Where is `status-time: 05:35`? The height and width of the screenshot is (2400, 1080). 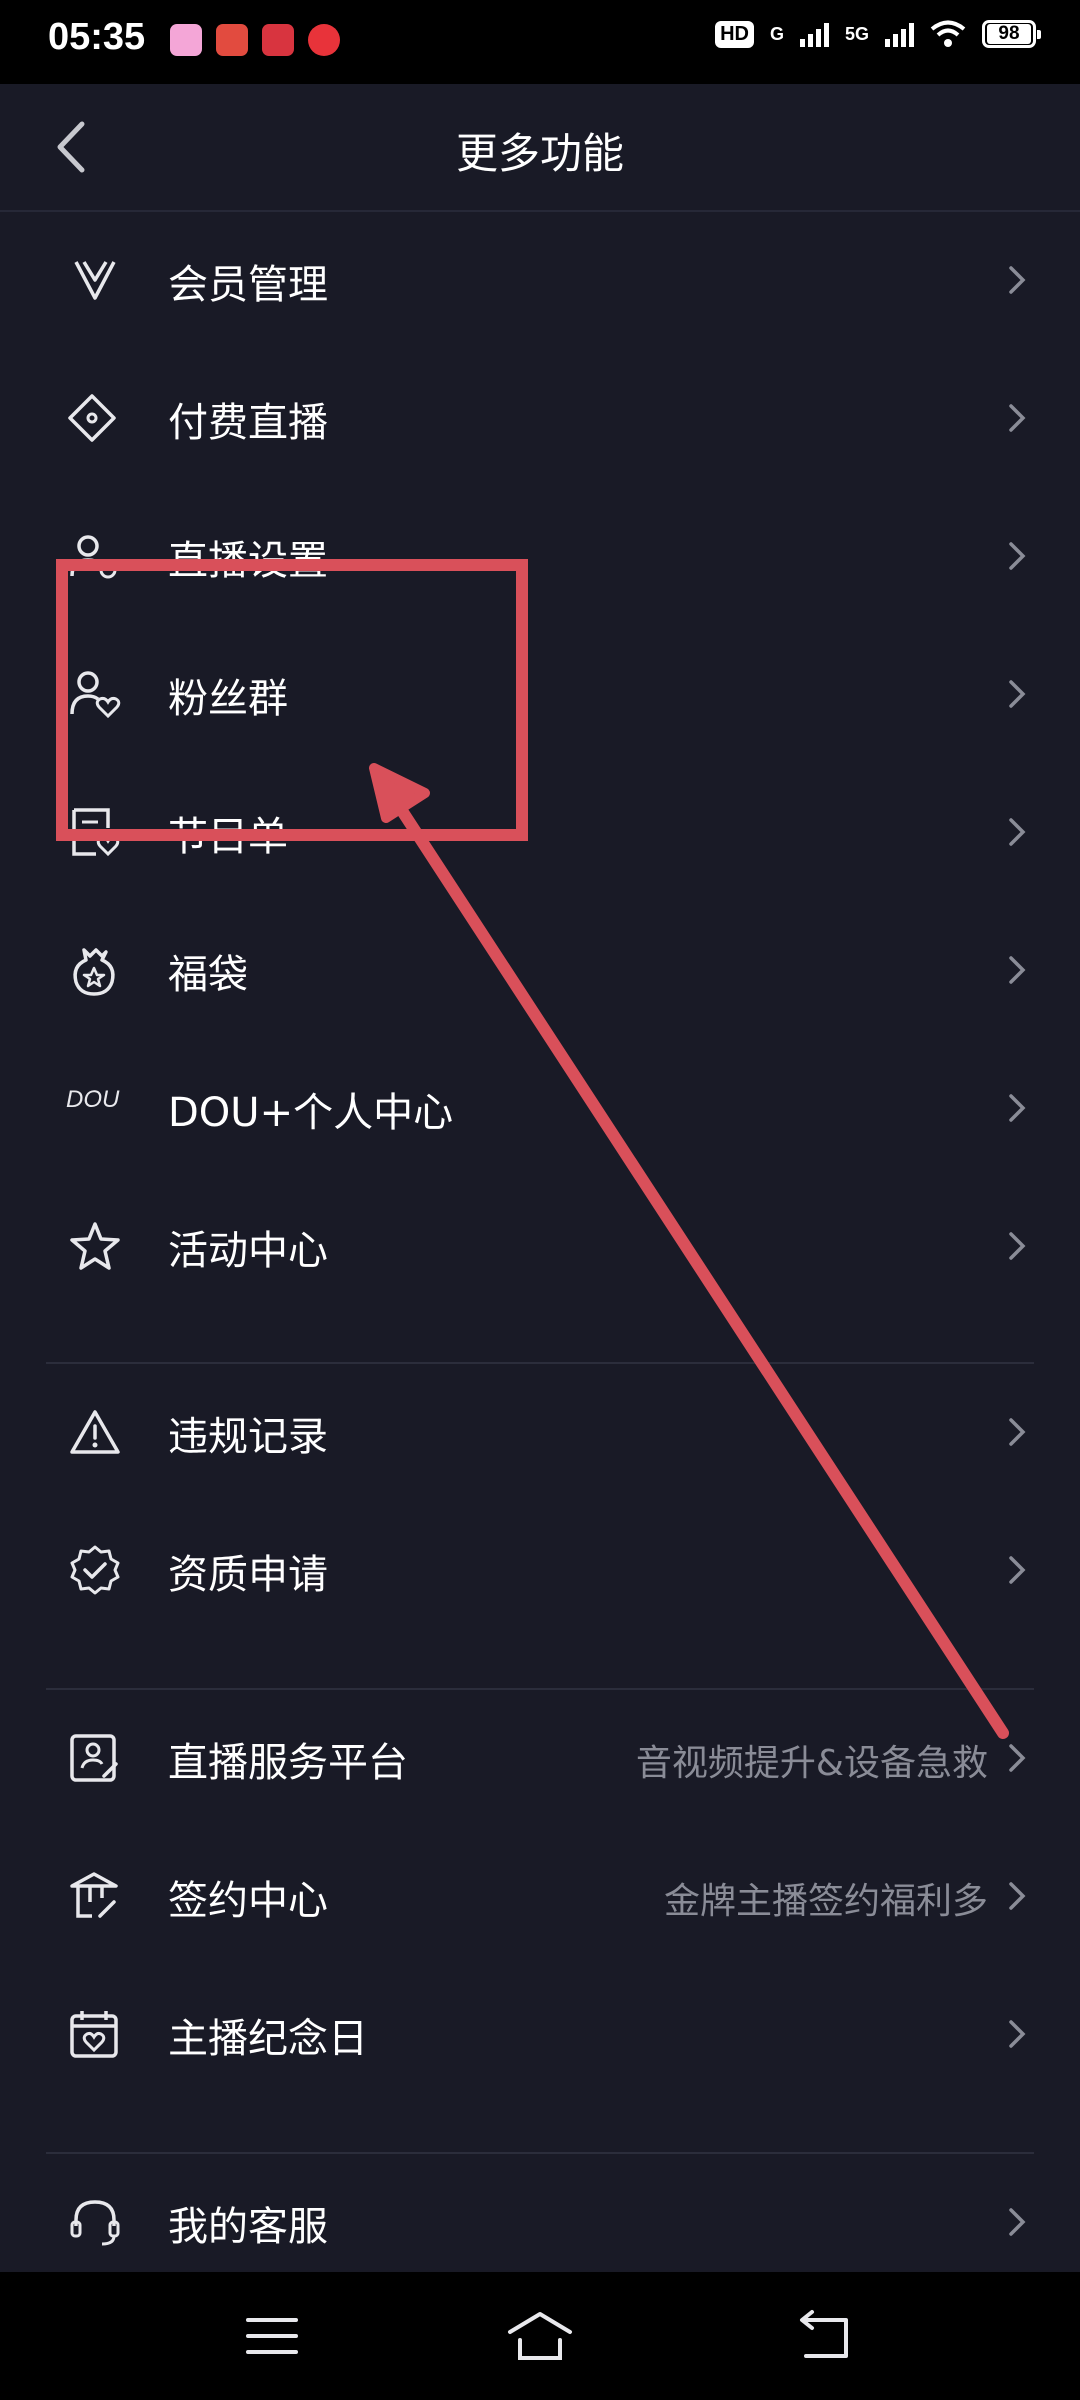 status-time: 05:35 is located at coordinates (97, 37).